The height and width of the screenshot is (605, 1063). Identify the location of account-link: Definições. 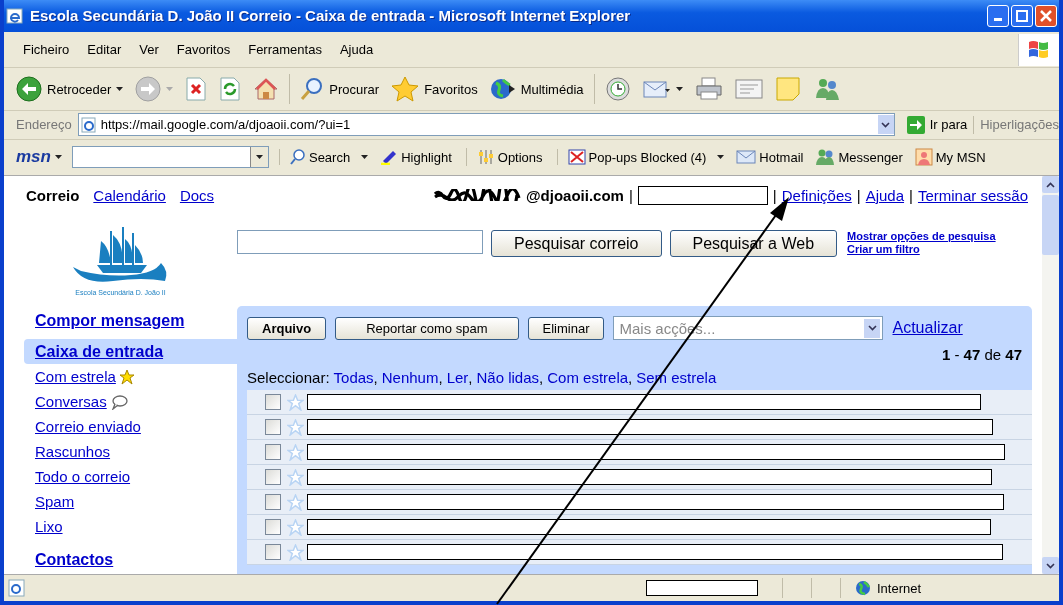
(816, 195).